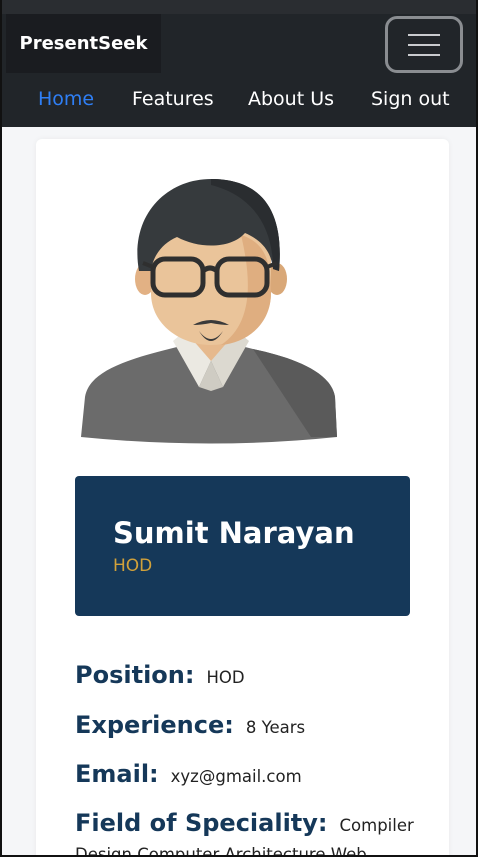  Describe the element at coordinates (410, 99) in the screenshot. I see `nav-link-sign-out: Sign out` at that location.